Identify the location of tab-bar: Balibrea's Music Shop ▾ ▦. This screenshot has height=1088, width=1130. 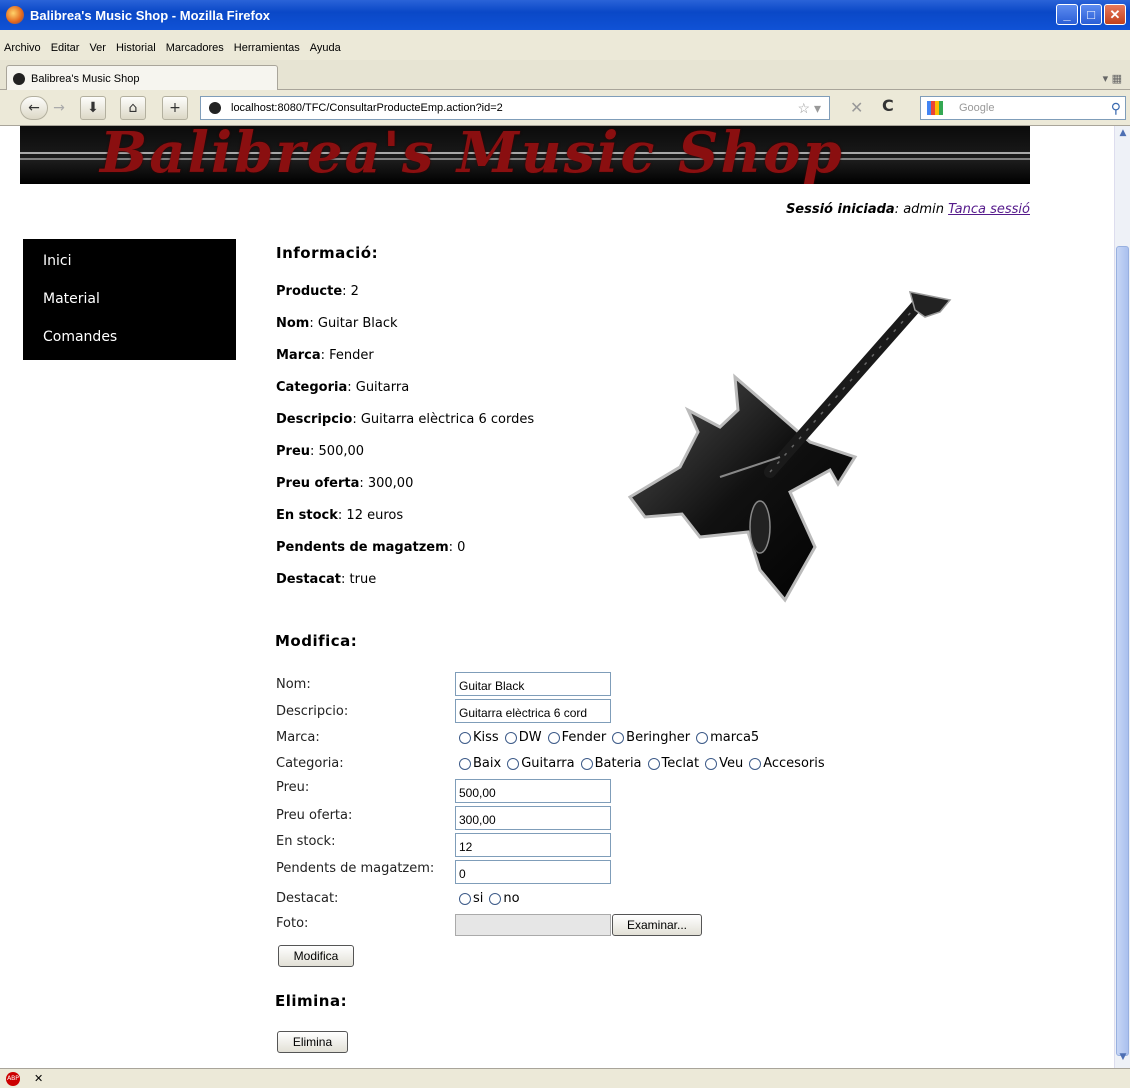
(565, 75).